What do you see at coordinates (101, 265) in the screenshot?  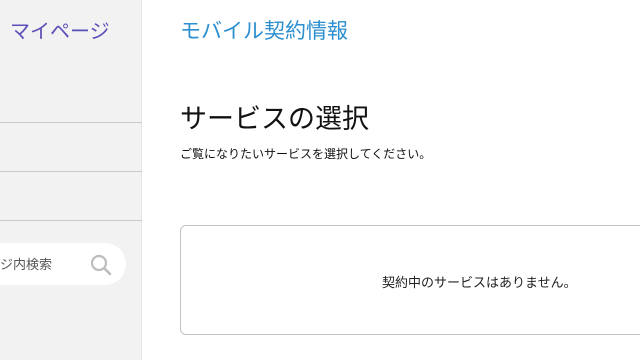 I see `search-icon` at bounding box center [101, 265].